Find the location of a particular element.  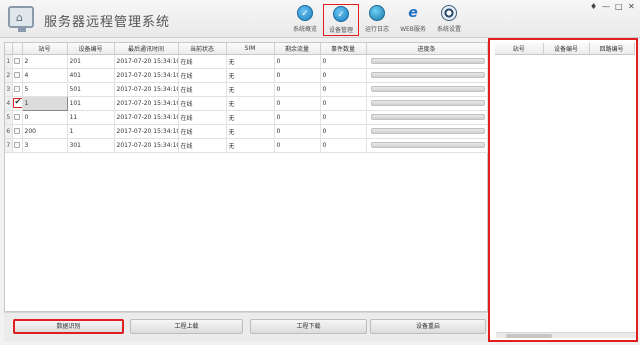

nav-label: 系统概览 is located at coordinates (304, 29).